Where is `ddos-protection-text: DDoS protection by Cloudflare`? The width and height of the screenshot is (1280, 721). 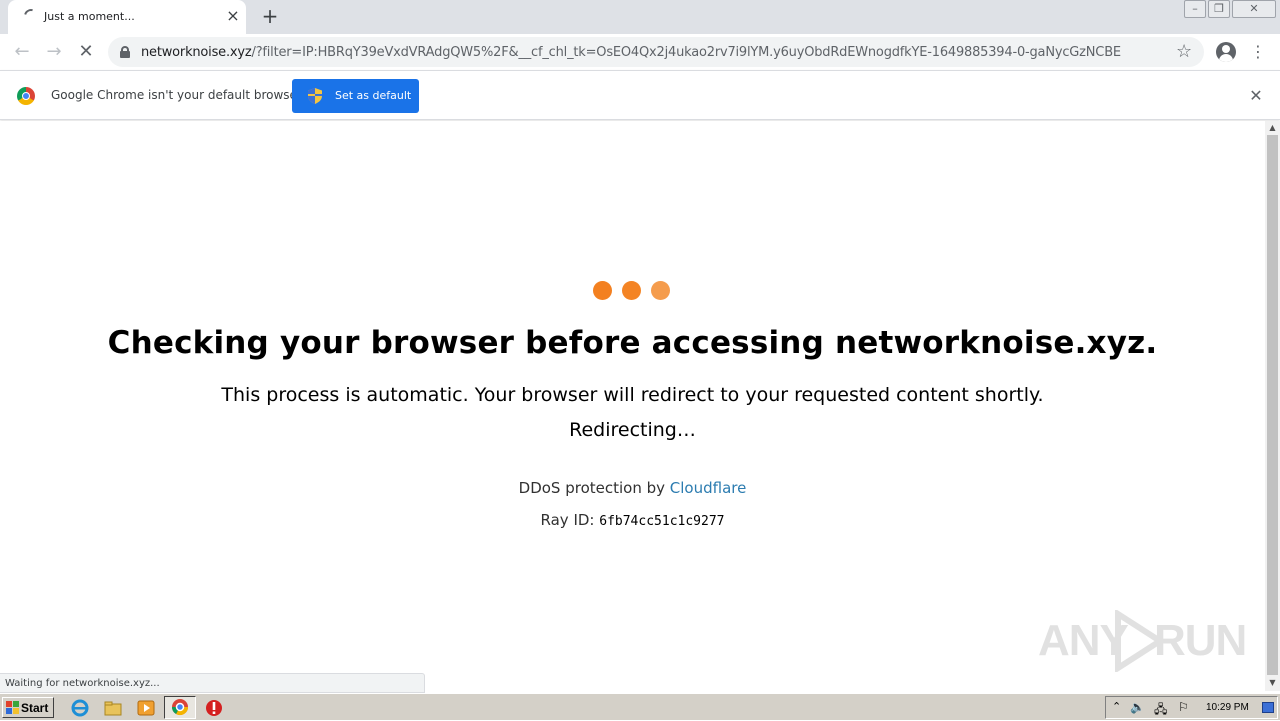
ddos-protection-text: DDoS protection by Cloudflare is located at coordinates (632, 488).